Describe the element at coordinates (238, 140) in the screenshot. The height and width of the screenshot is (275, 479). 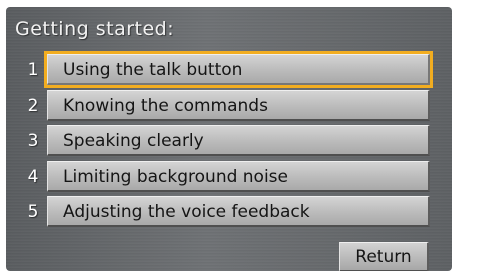
I see `menu-item-speaking-clearly: Speaking clearly` at that location.